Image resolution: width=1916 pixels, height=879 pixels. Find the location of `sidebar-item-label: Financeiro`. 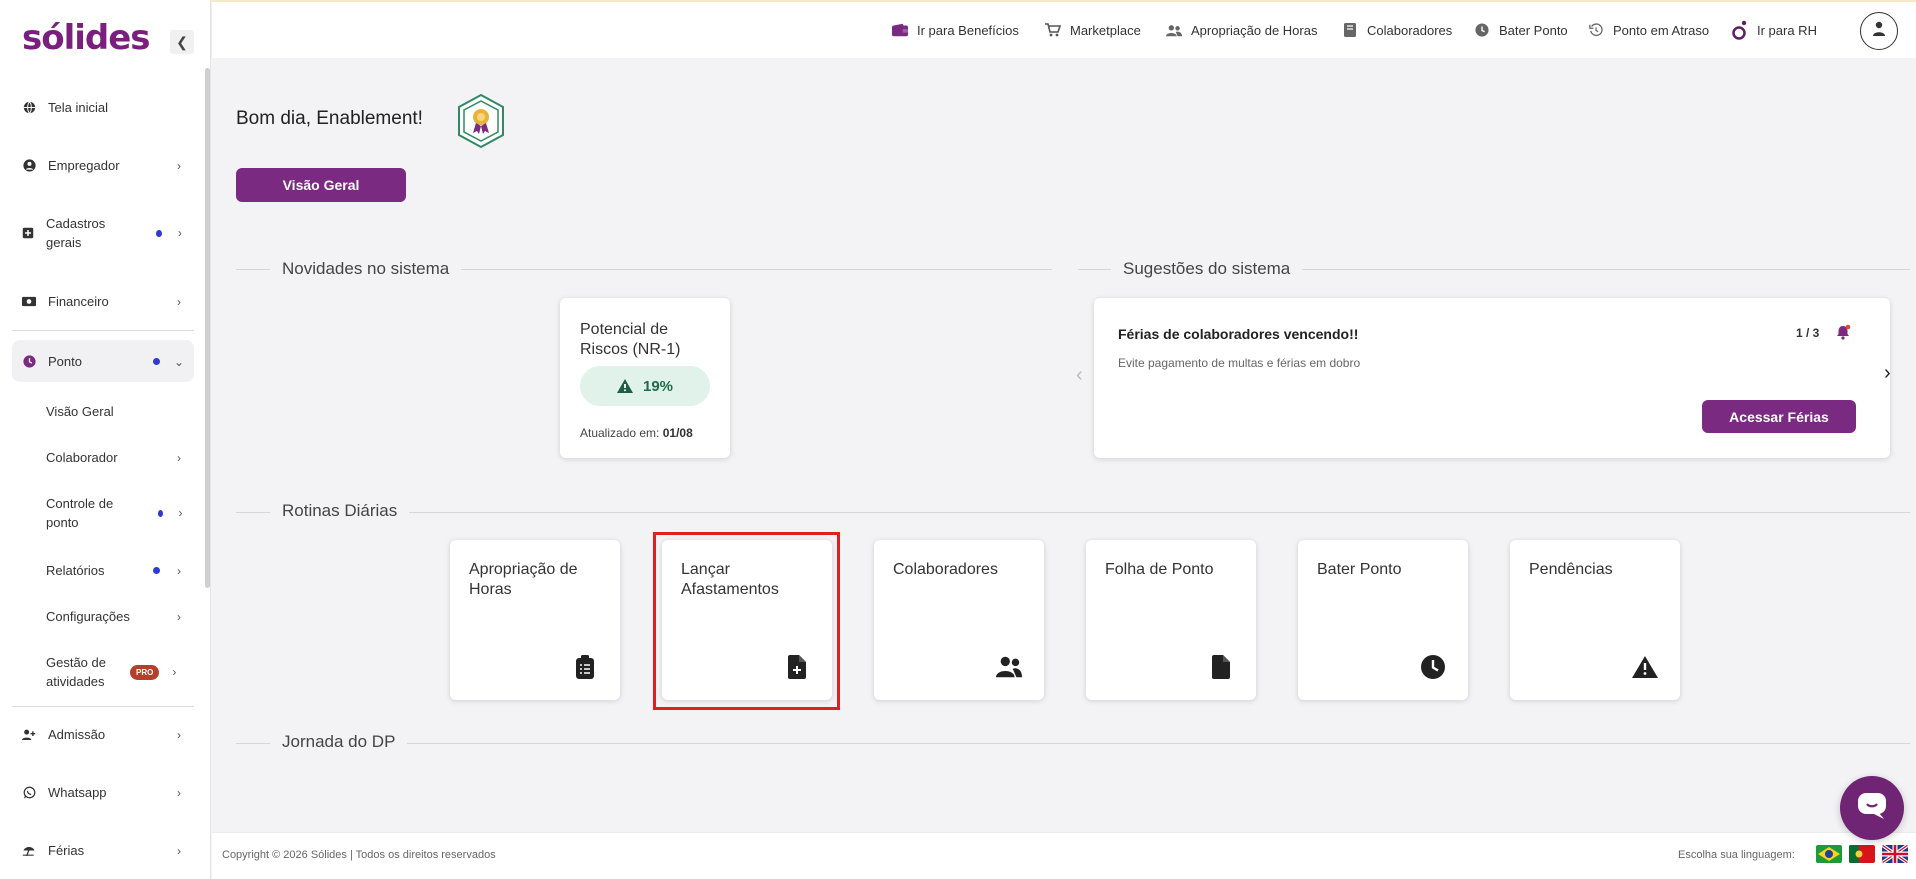

sidebar-item-label: Financeiro is located at coordinates (78, 301).